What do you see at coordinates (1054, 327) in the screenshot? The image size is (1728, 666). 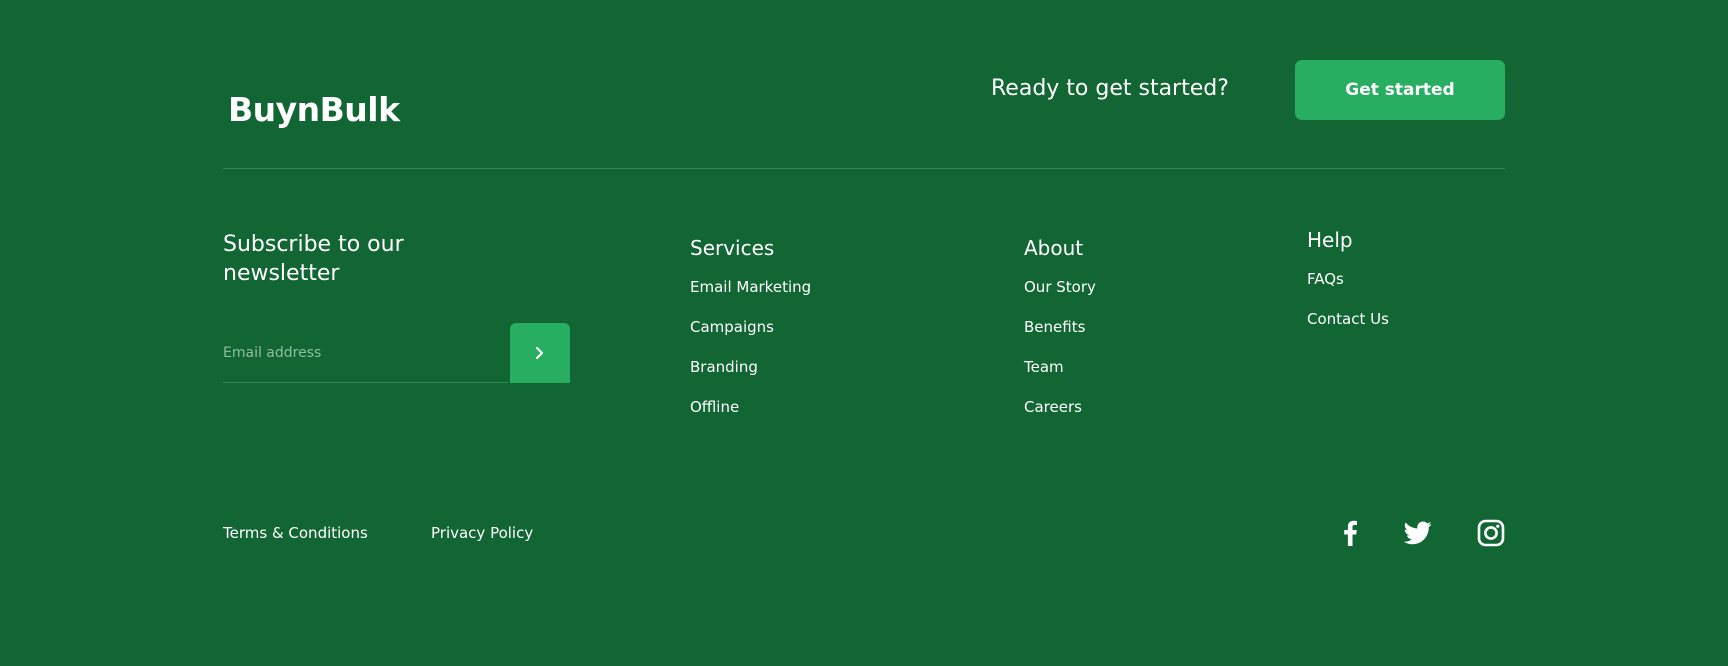 I see `about-link-benefits: Benefits` at bounding box center [1054, 327].